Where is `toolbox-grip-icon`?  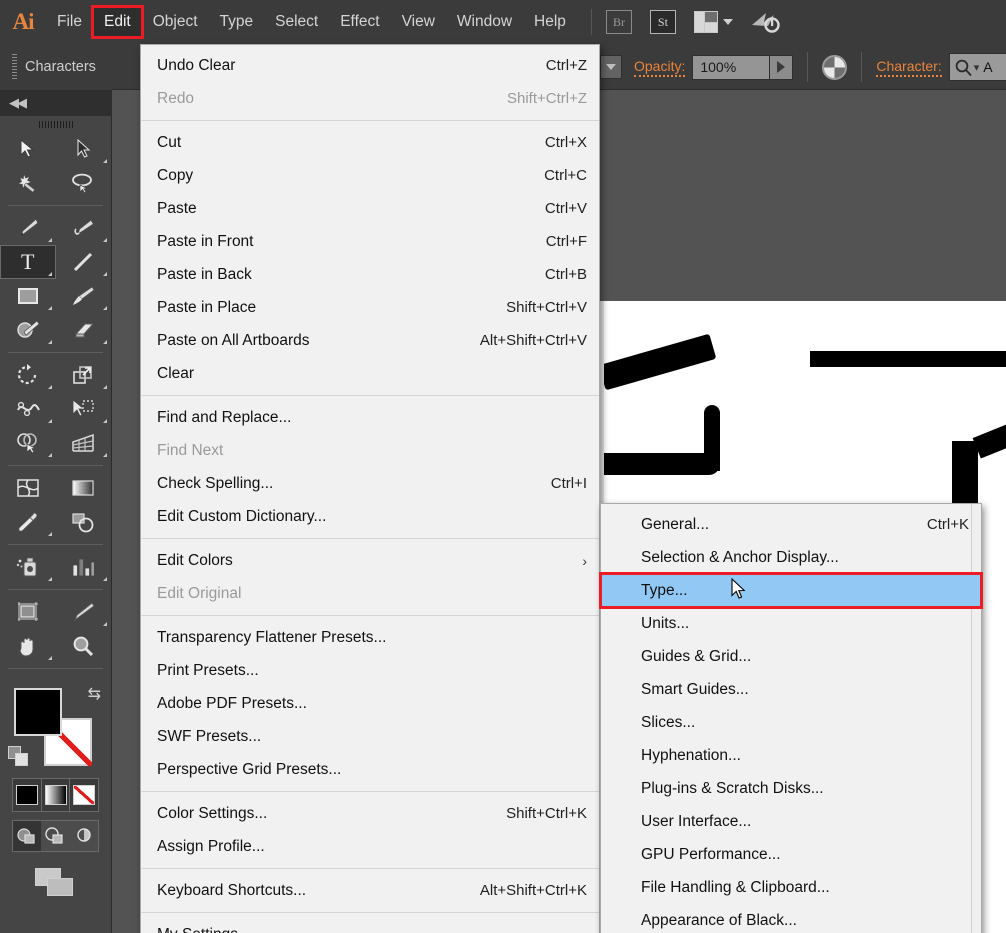 toolbox-grip-icon is located at coordinates (55, 124).